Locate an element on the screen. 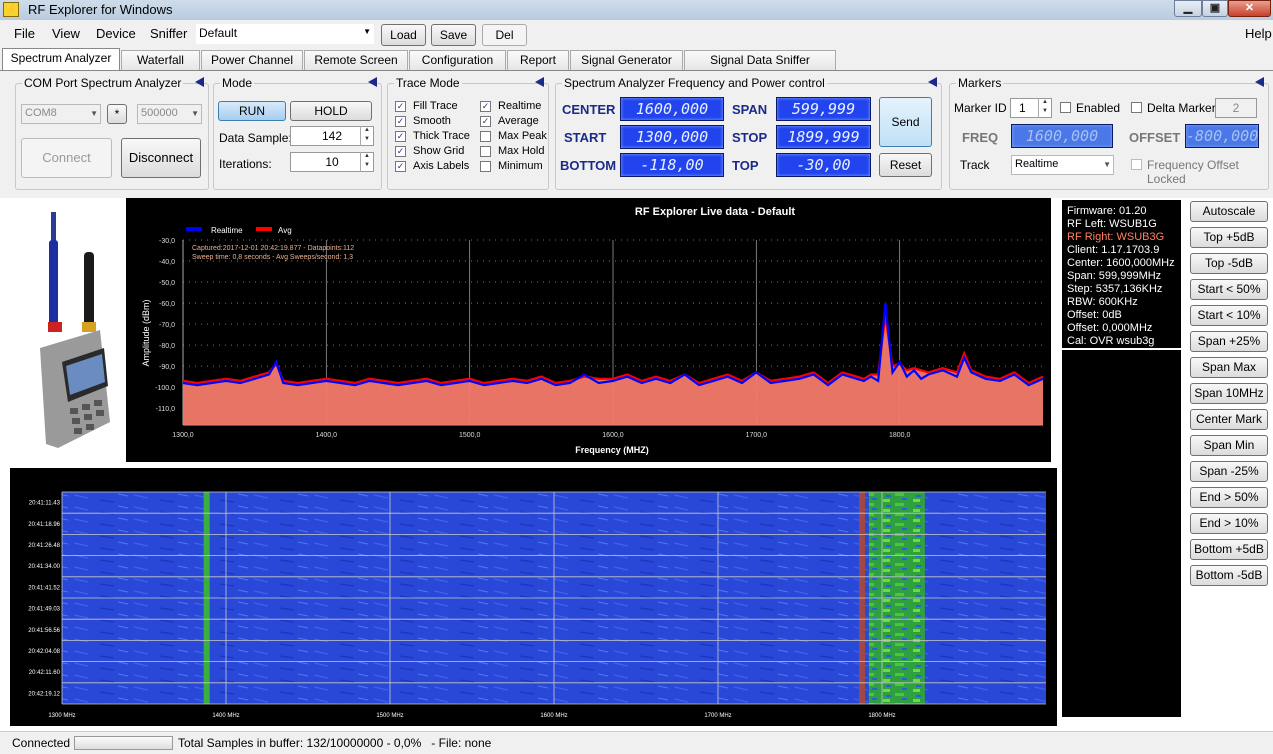 This screenshot has width=1273, height=754. disconnect-button: Disconnect is located at coordinates (161, 158).